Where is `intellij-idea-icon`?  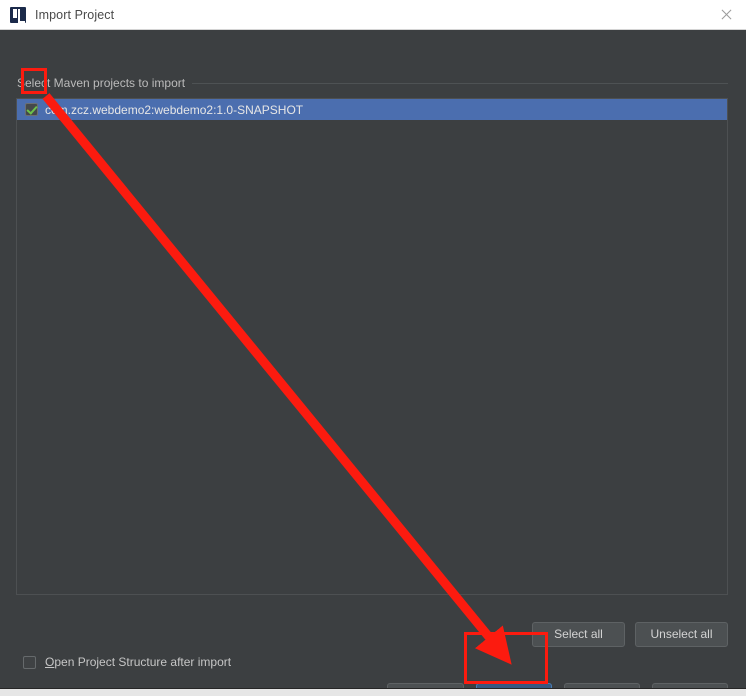 intellij-idea-icon is located at coordinates (18, 14).